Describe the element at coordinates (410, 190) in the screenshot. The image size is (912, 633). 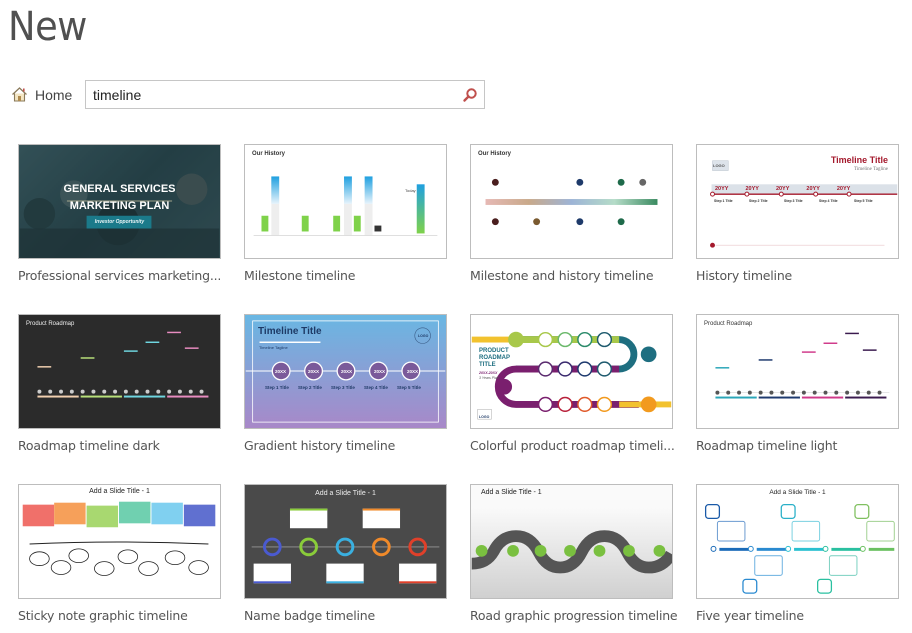
I see `thumb-today: Today` at that location.